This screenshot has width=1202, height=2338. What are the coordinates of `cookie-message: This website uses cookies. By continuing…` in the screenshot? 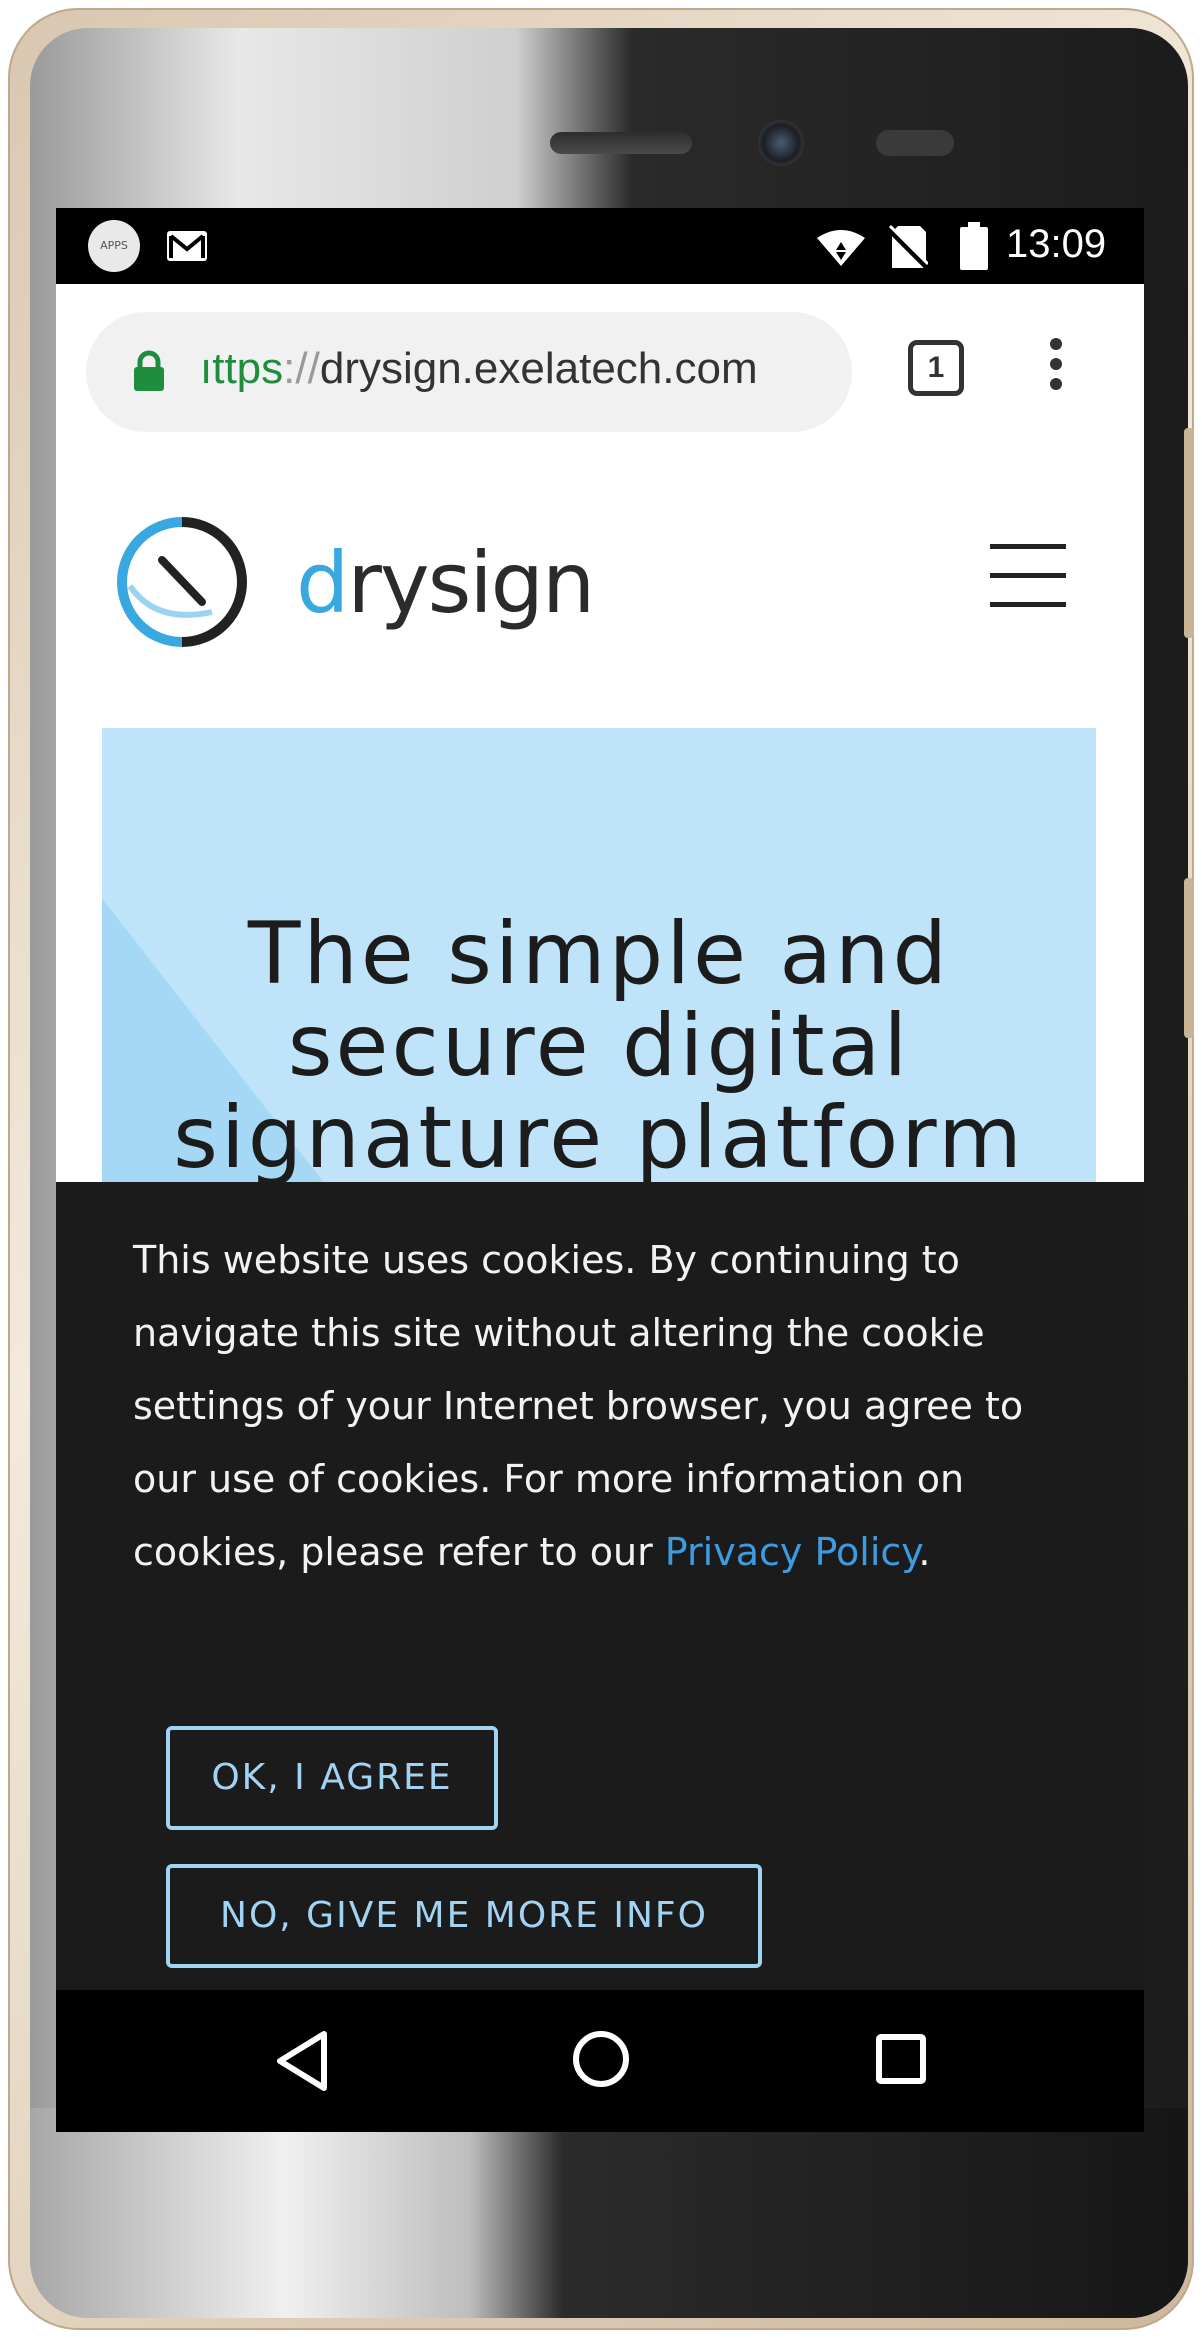 It's located at (613, 1406).